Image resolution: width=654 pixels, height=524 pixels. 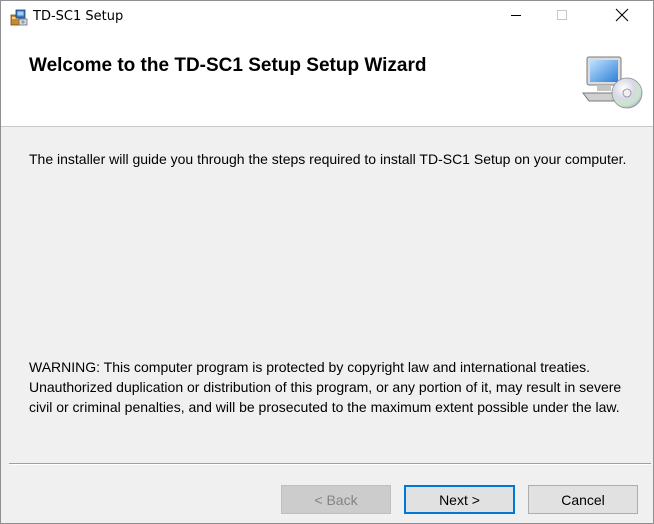 What do you see at coordinates (612, 82) in the screenshot?
I see `computer-cd-icon` at bounding box center [612, 82].